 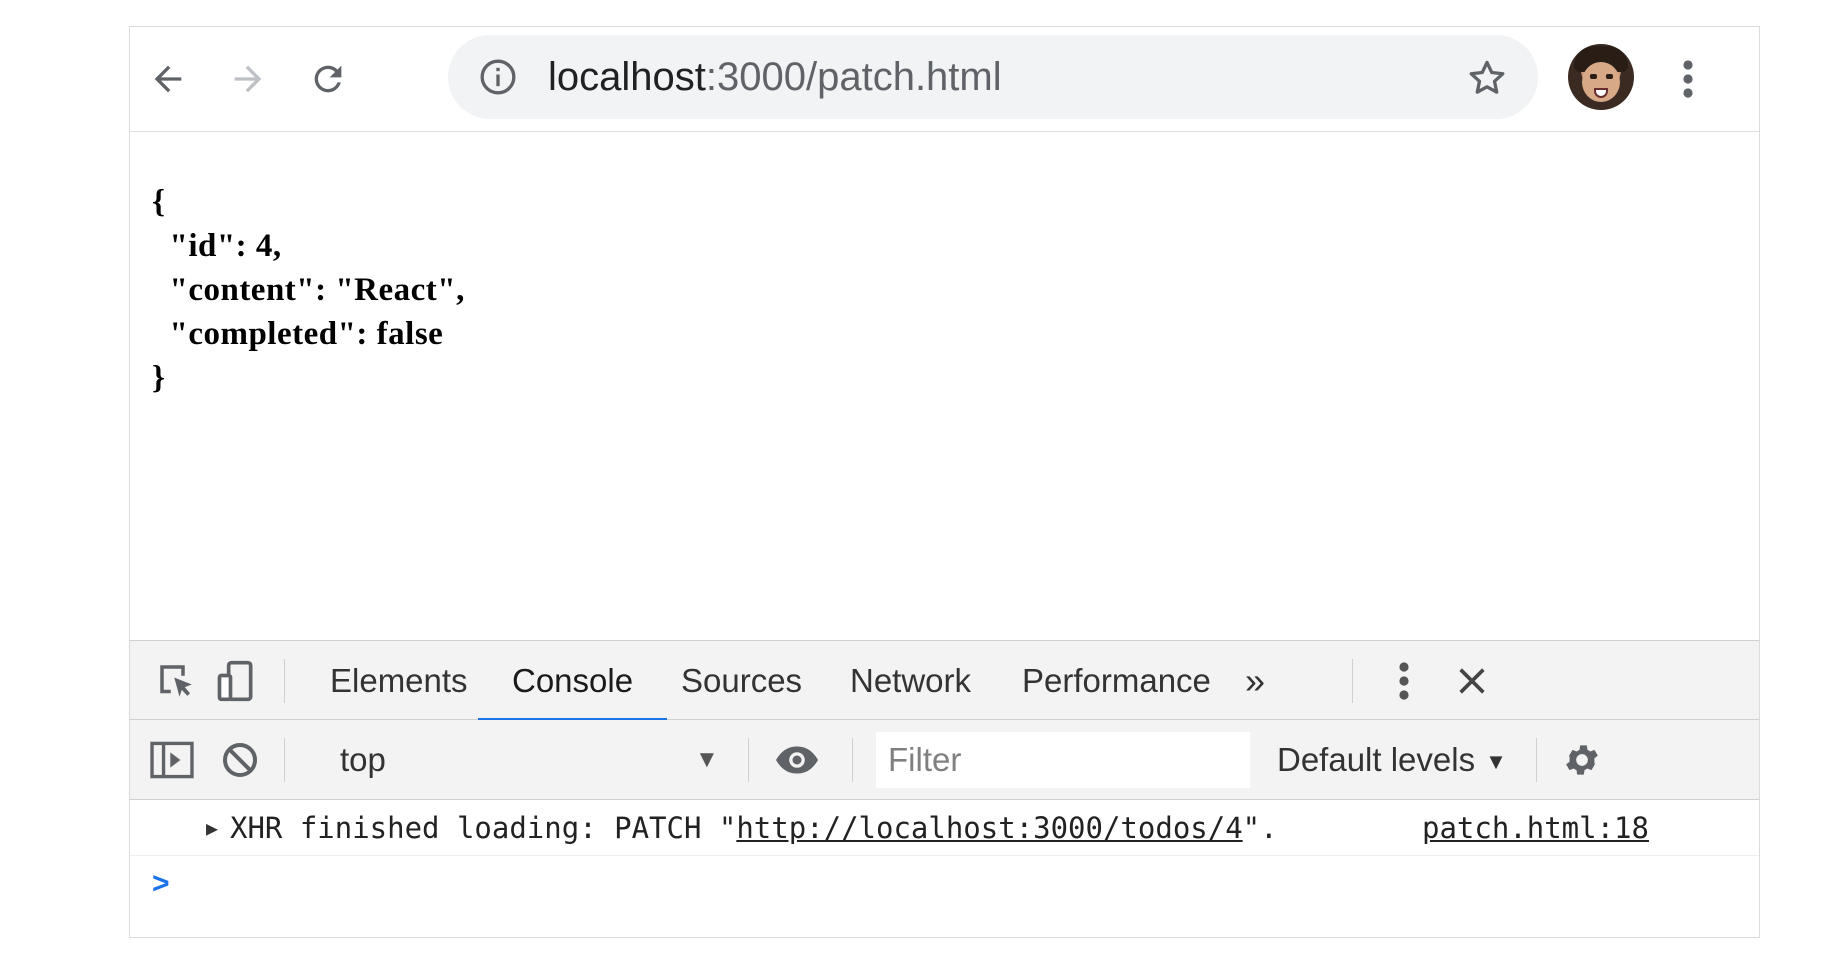 I want to click on url-path: :3000/patch.html, so click(x=853, y=77).